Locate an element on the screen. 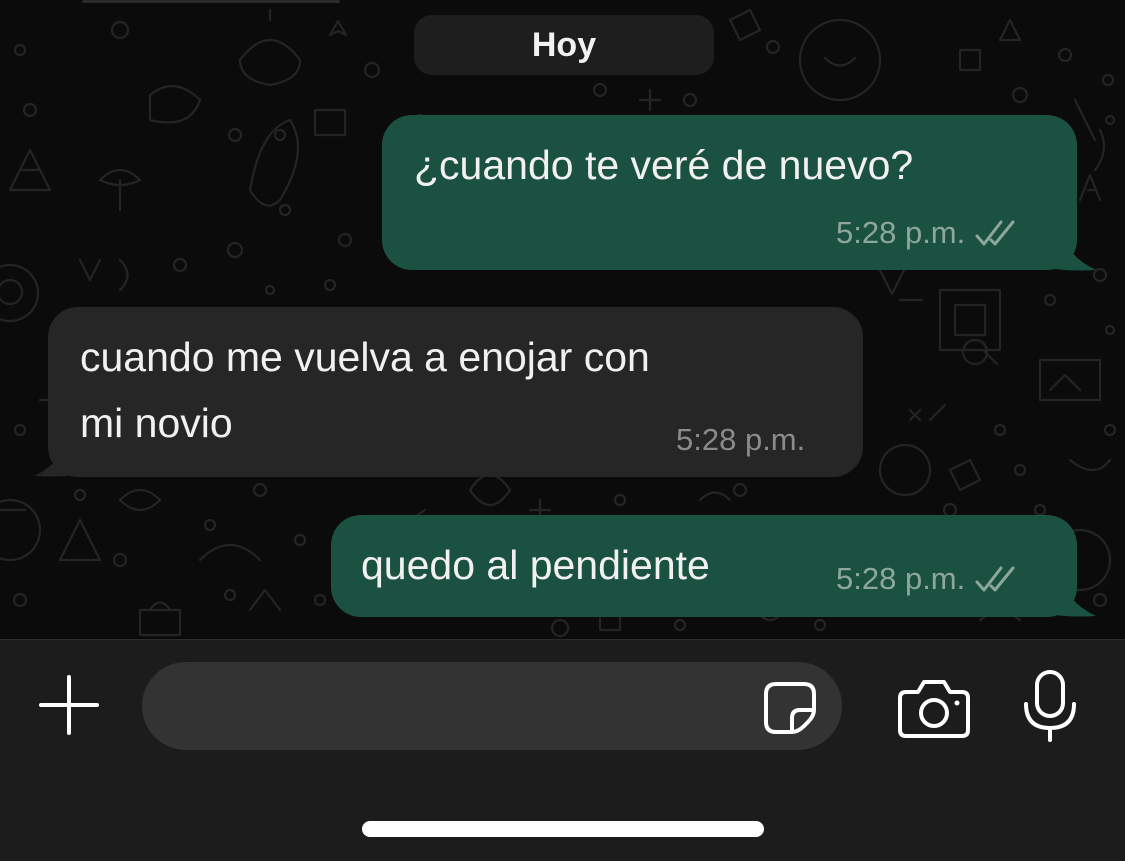 The height and width of the screenshot is (861, 1125). attach-button is located at coordinates (69, 705).